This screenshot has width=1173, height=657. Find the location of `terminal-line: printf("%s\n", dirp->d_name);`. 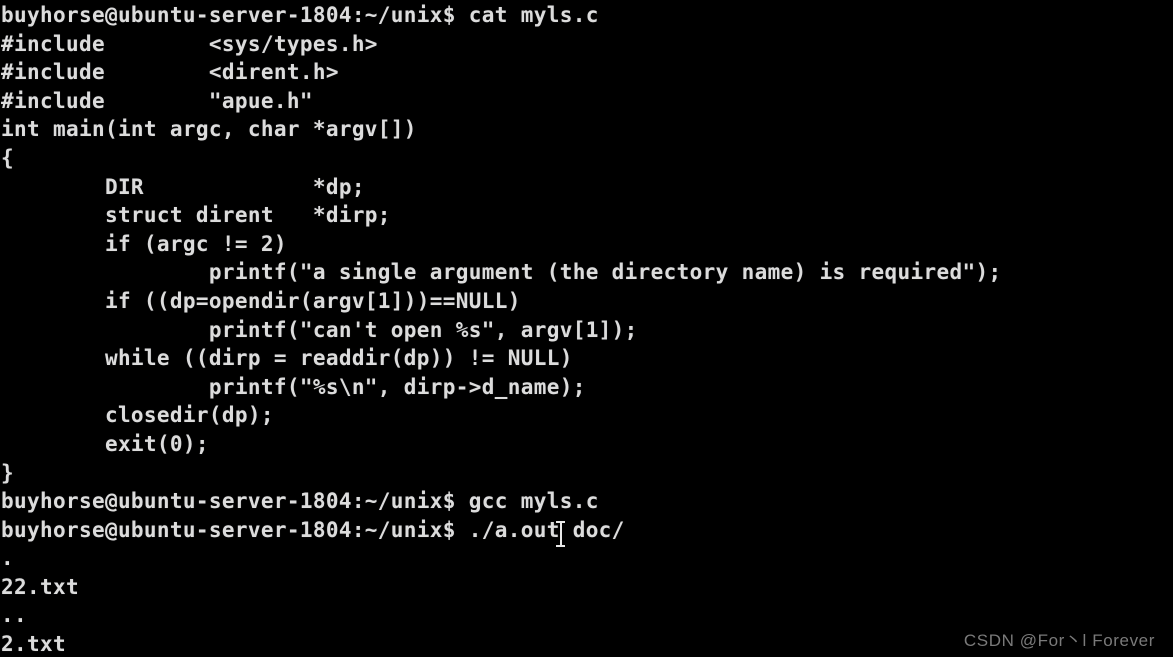

terminal-line: printf("%s\n", dirp->d_name); is located at coordinates (293, 386).